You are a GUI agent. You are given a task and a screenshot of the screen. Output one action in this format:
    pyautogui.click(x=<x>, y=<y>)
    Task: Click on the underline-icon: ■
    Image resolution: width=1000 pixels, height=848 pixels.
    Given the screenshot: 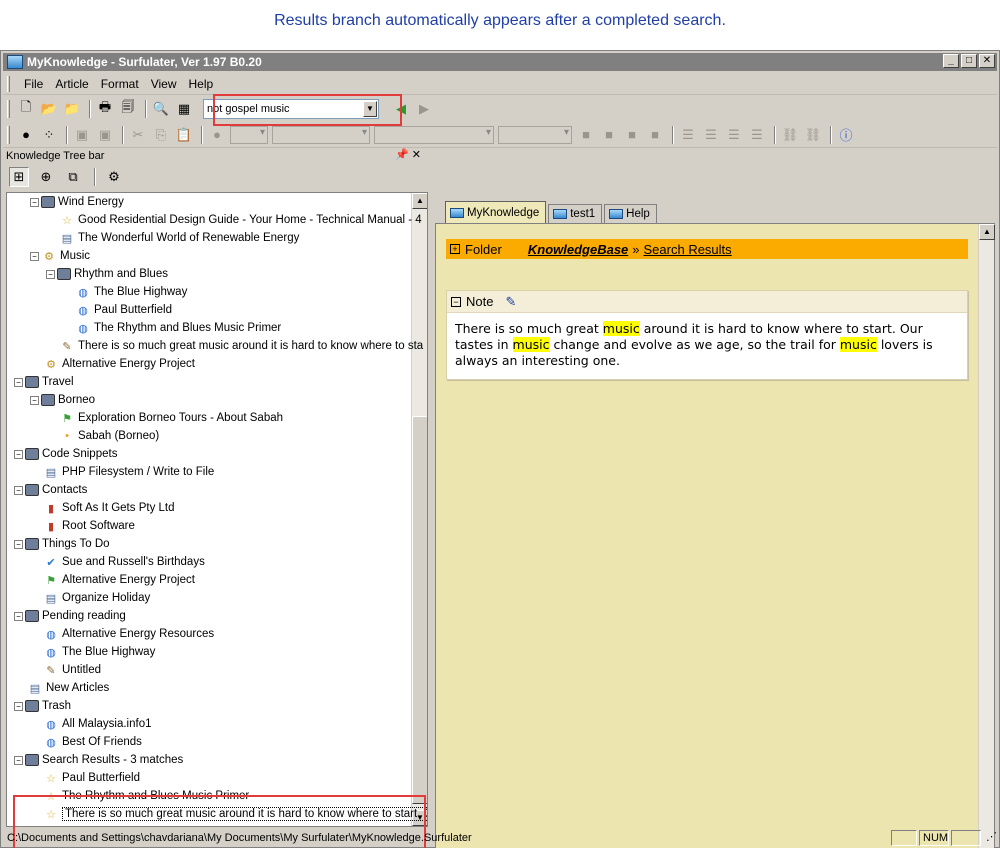 What is the action you would take?
    pyautogui.click(x=632, y=135)
    